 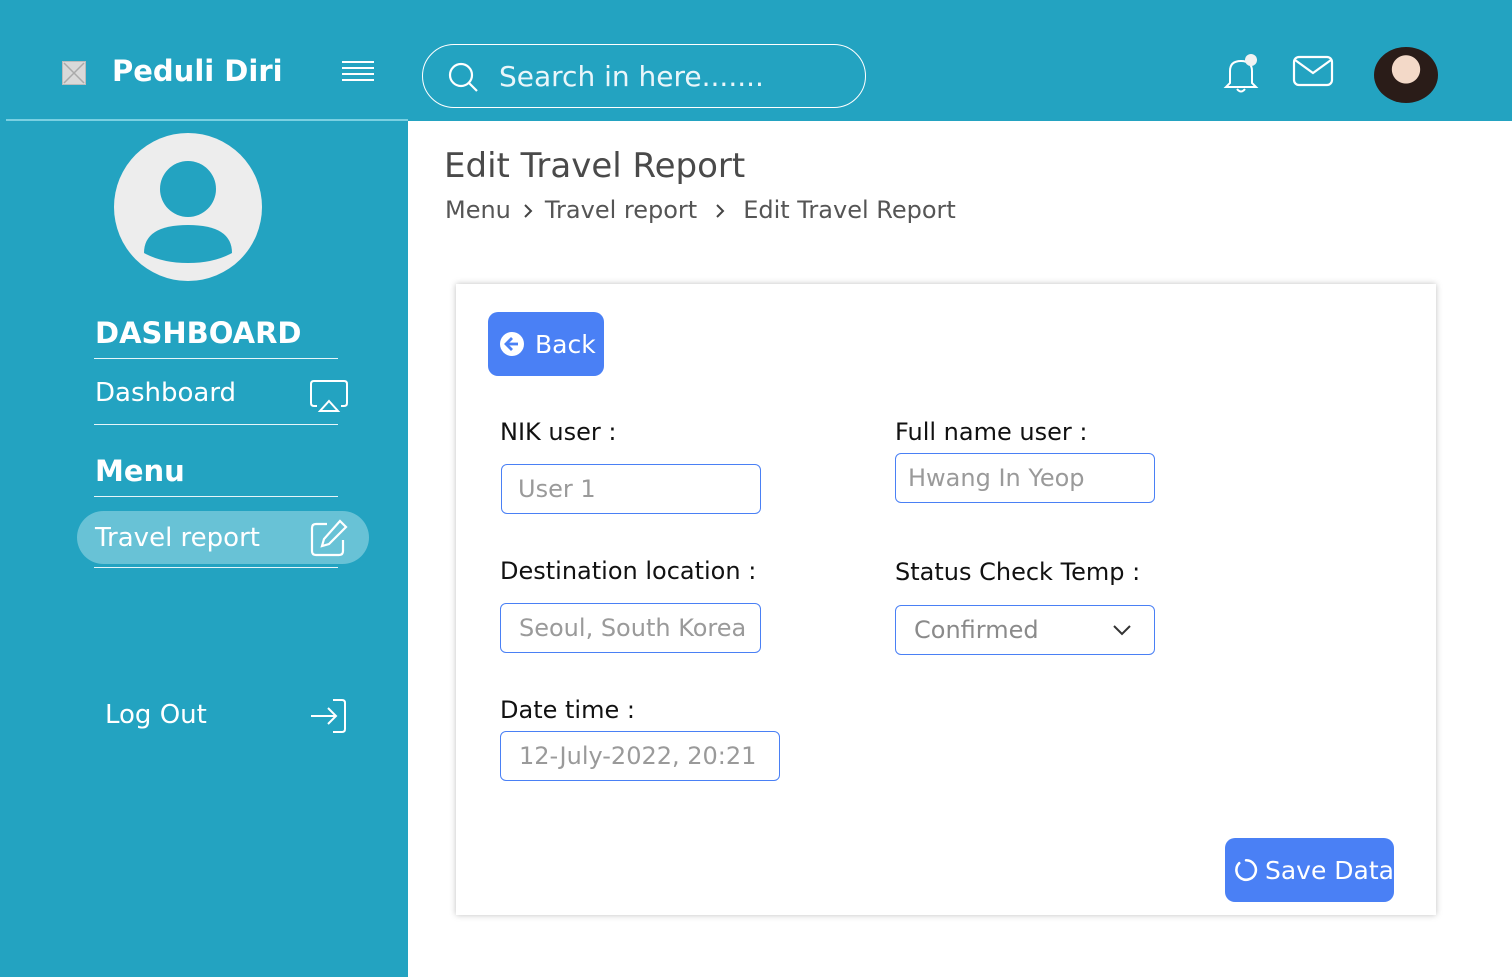 What do you see at coordinates (207, 120) in the screenshot?
I see `sidebar-divider` at bounding box center [207, 120].